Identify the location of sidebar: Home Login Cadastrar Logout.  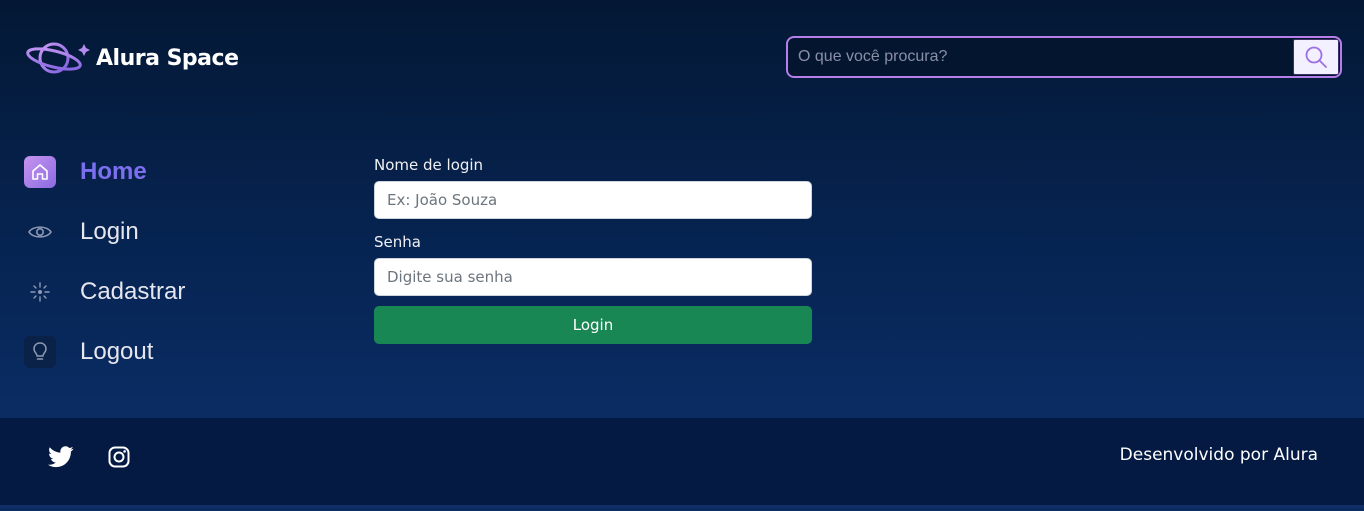
(154, 275).